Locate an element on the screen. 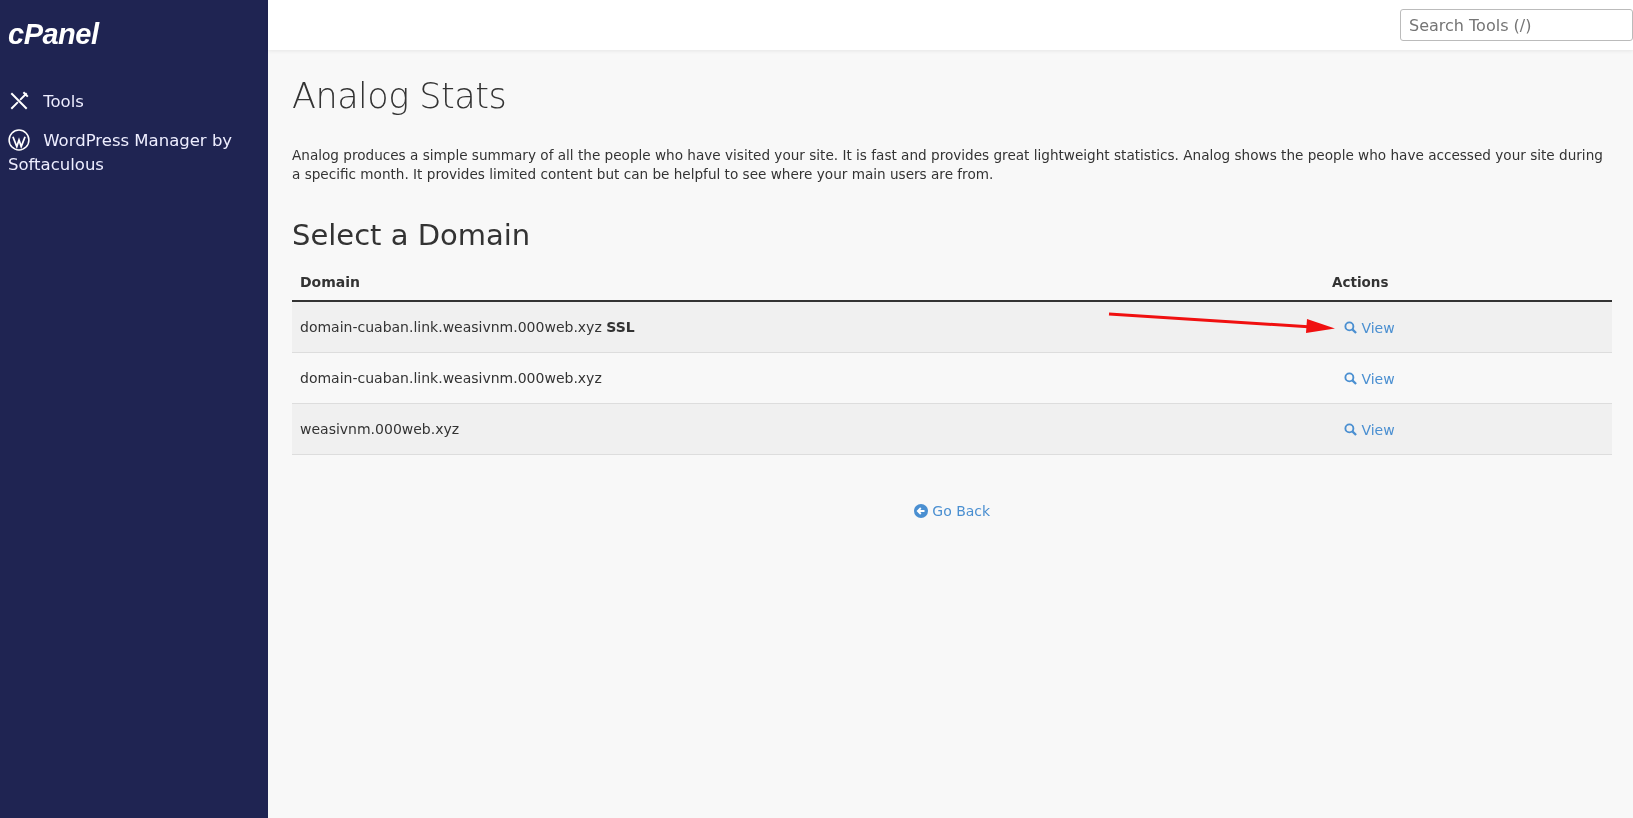  sidebar-item: WordPress Manager by Softaculous is located at coordinates (134, 157).